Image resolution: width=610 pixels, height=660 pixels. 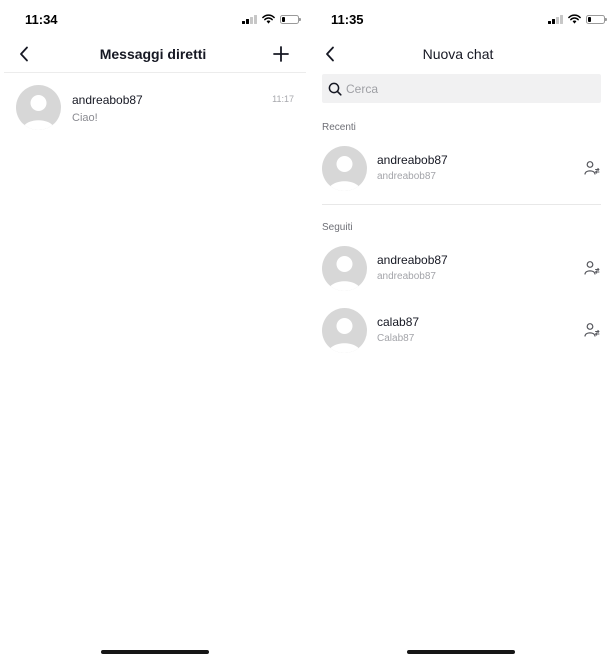 I want to click on section-label-following: Seguiti, so click(x=337, y=227).